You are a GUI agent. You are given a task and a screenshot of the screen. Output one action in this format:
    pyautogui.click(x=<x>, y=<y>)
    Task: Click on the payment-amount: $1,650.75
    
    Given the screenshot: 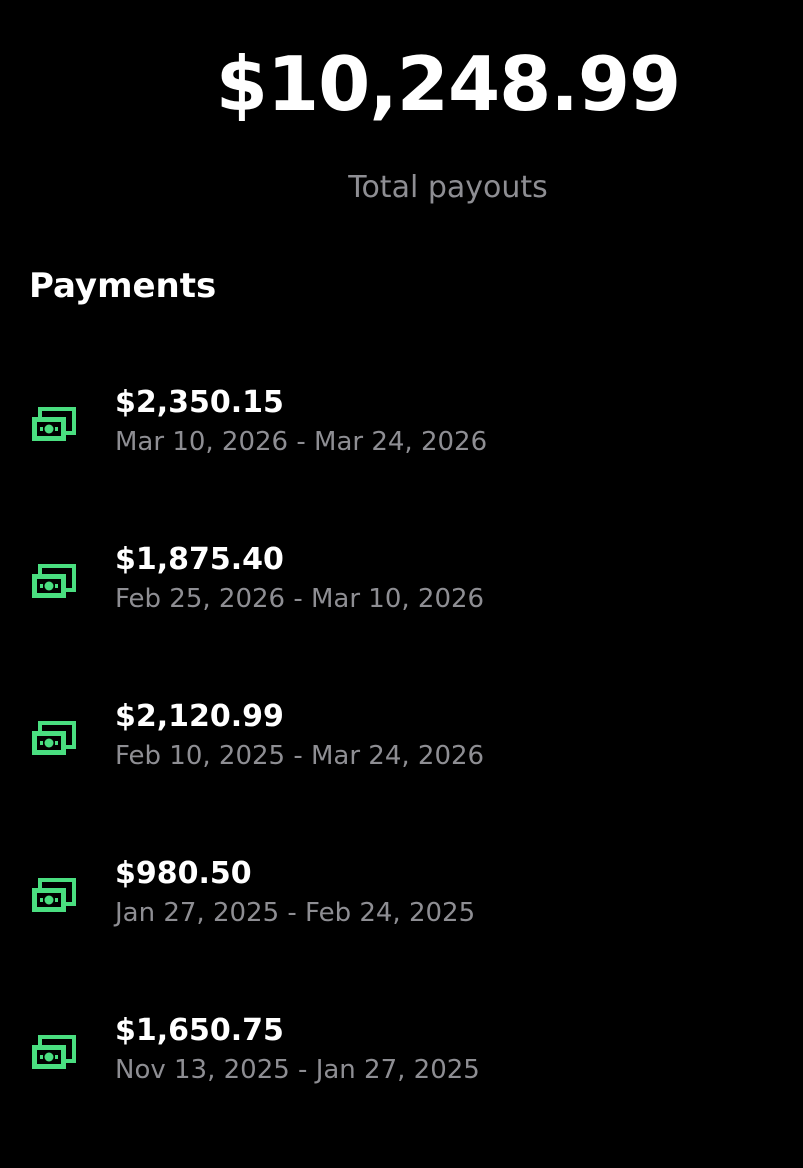 What is the action you would take?
    pyautogui.click(x=199, y=1030)
    